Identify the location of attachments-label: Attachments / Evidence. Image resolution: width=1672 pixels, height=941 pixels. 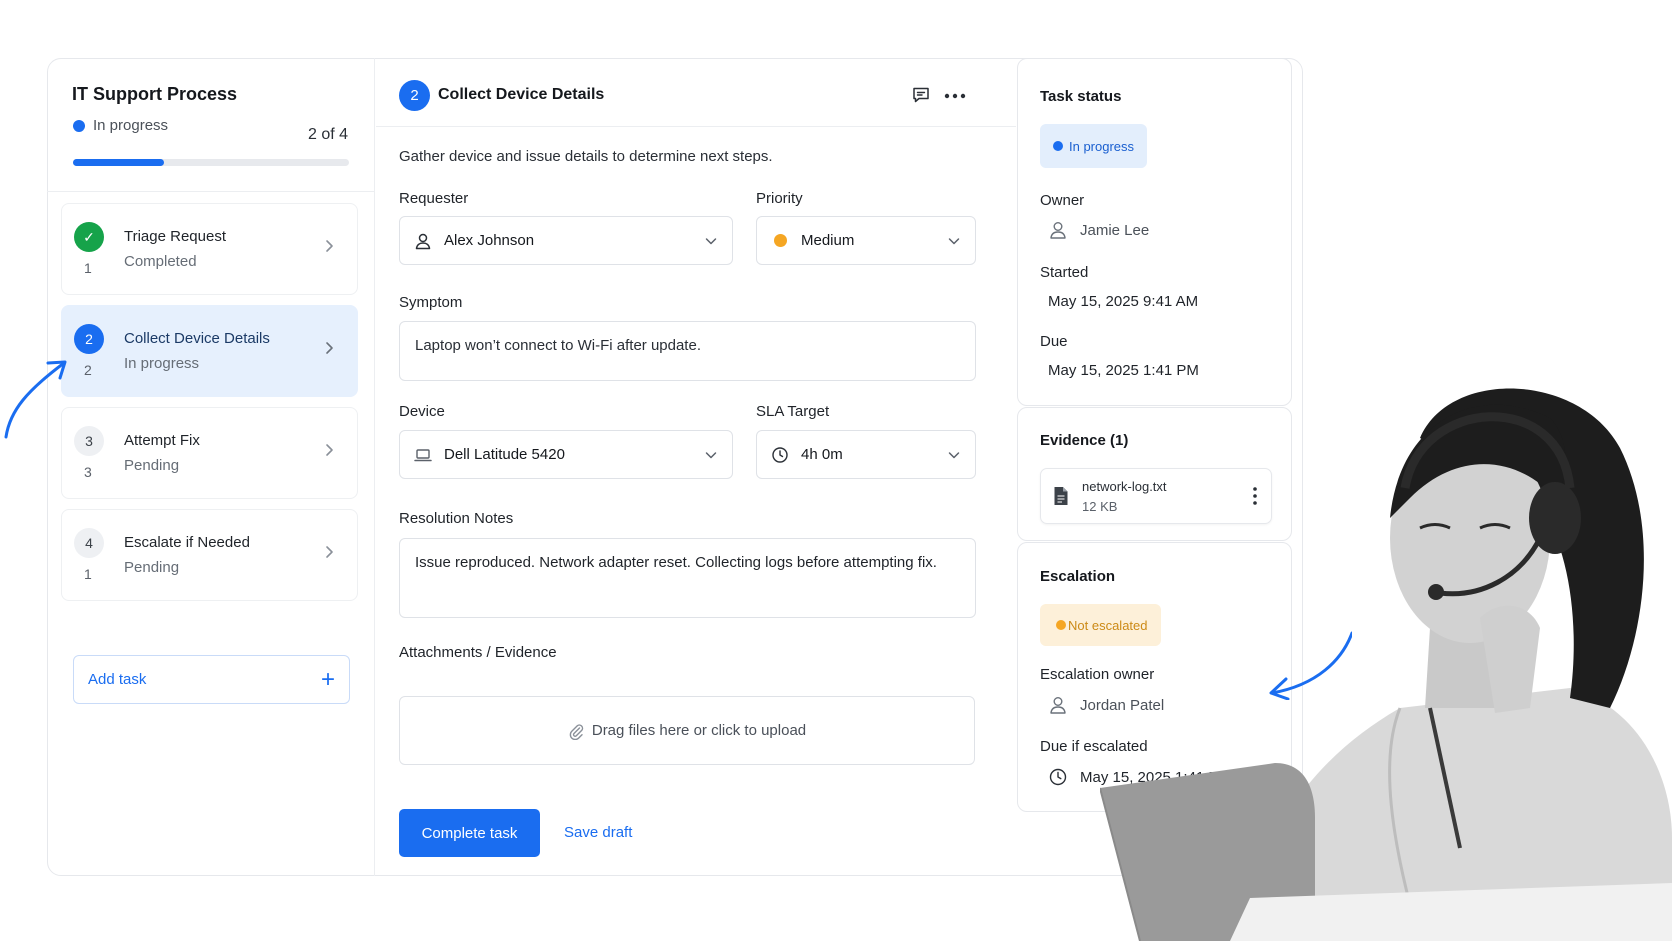
(478, 652).